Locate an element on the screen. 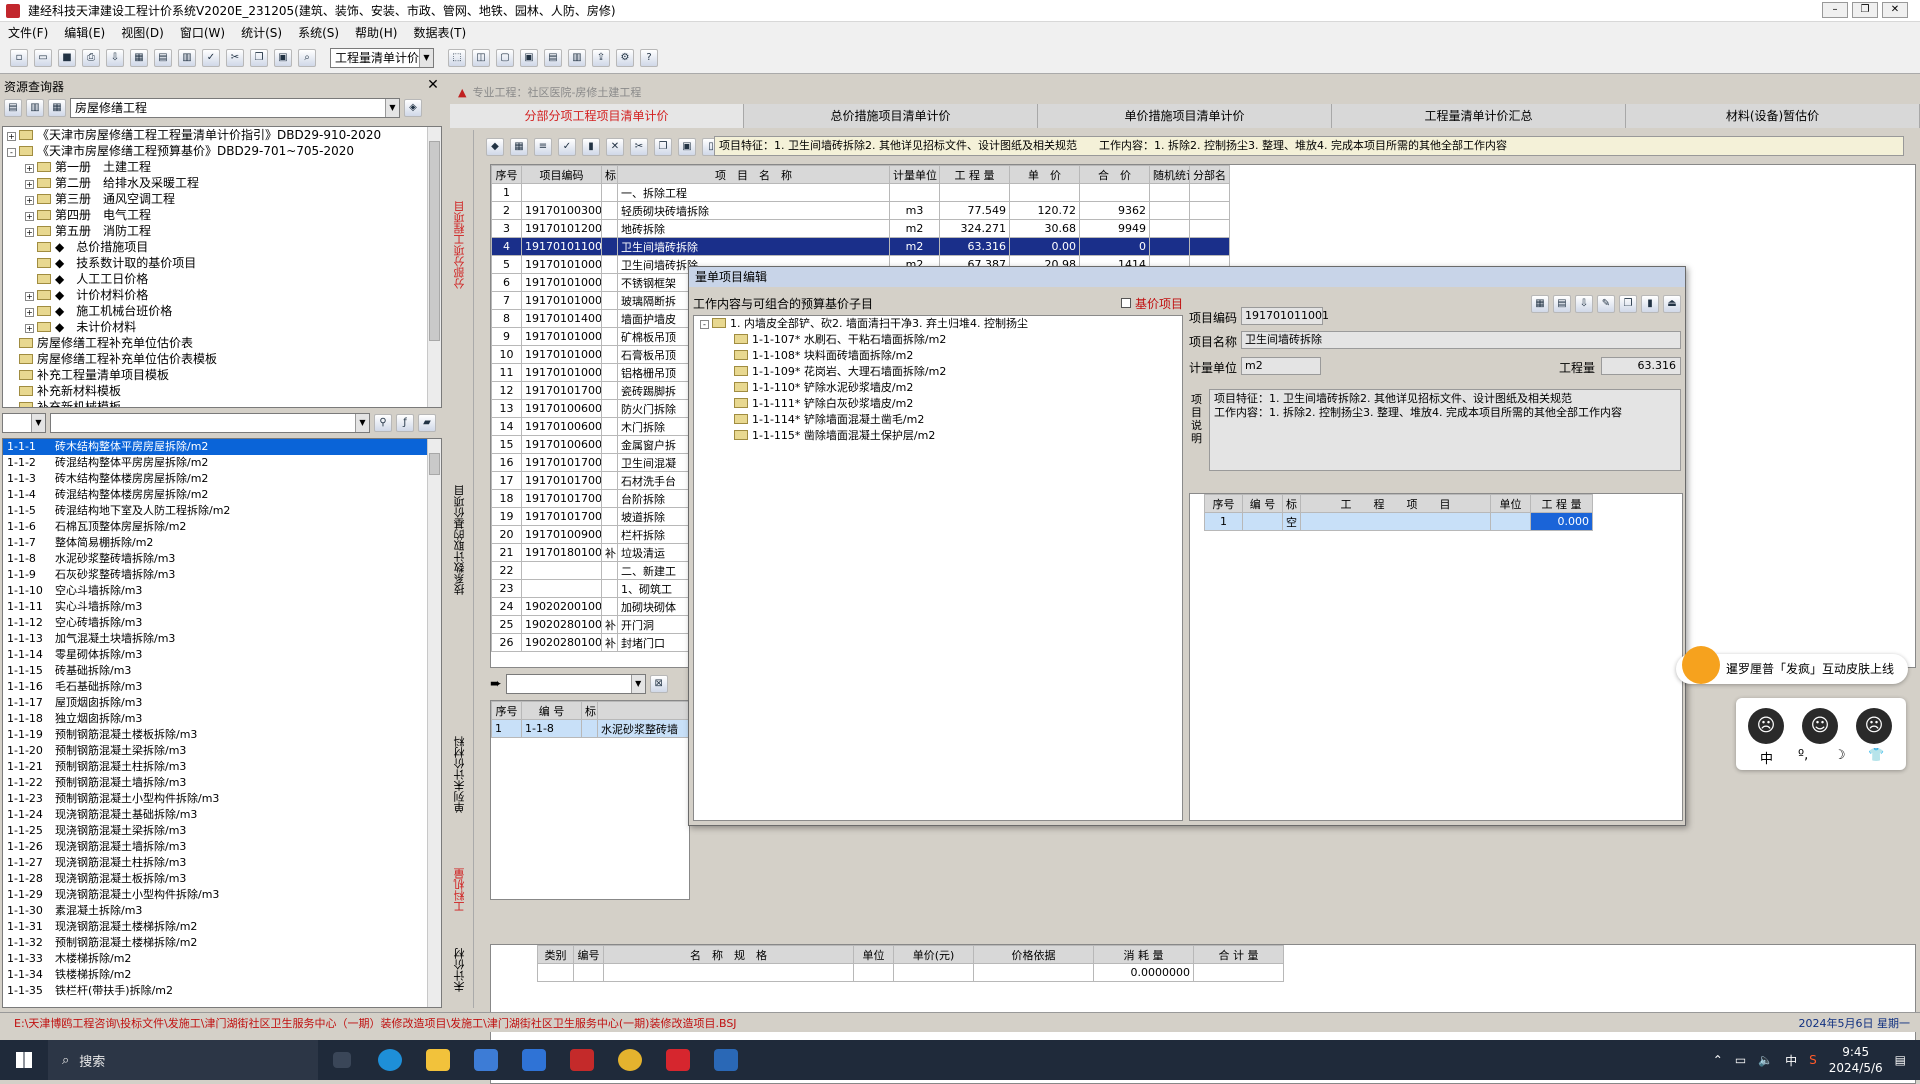 The height and width of the screenshot is (1084, 1920). task-view-icon is located at coordinates (342, 1060).